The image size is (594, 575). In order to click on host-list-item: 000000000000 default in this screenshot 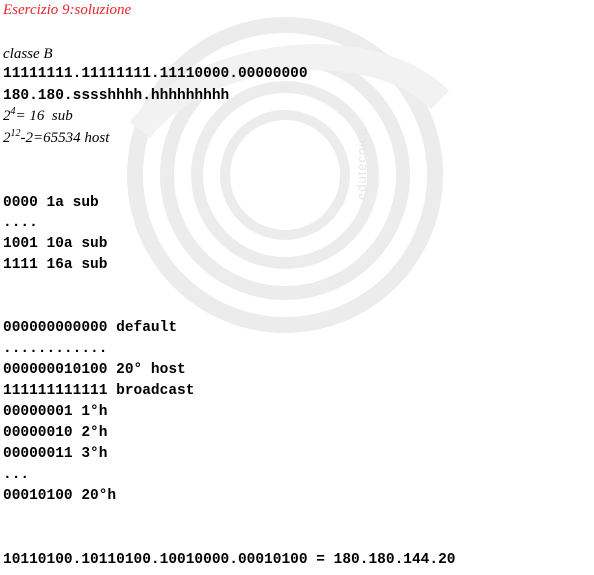, I will do `click(90, 328)`.